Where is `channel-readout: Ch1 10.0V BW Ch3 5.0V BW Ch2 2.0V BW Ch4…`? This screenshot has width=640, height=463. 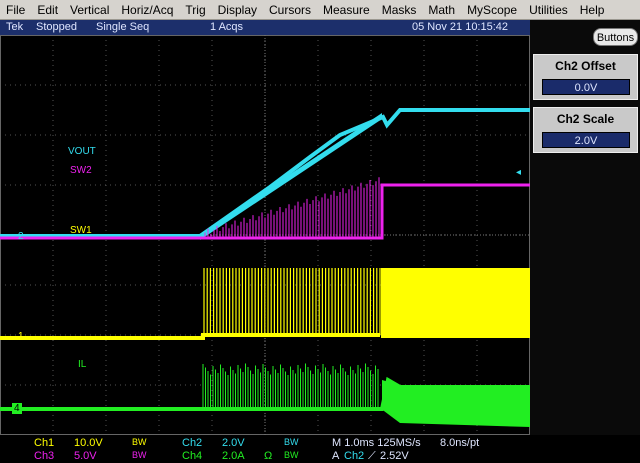
channel-readout: Ch1 10.0V BW Ch3 5.0V BW Ch2 2.0V BW Ch4… is located at coordinates (320, 448).